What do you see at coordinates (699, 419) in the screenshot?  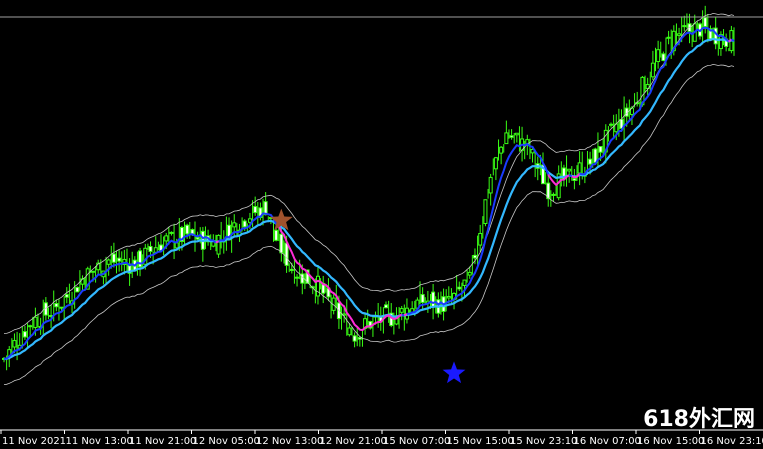 I see `watermark: 618外汇网` at bounding box center [699, 419].